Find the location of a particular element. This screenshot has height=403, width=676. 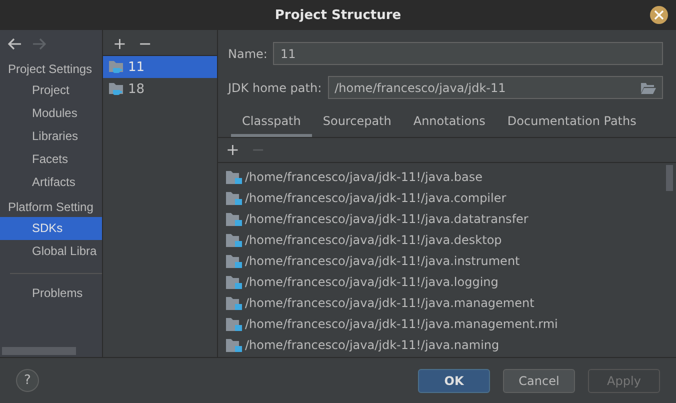

classpath-entry: /home/francesco/java/jdk-11!/java.desktop is located at coordinates (373, 239).